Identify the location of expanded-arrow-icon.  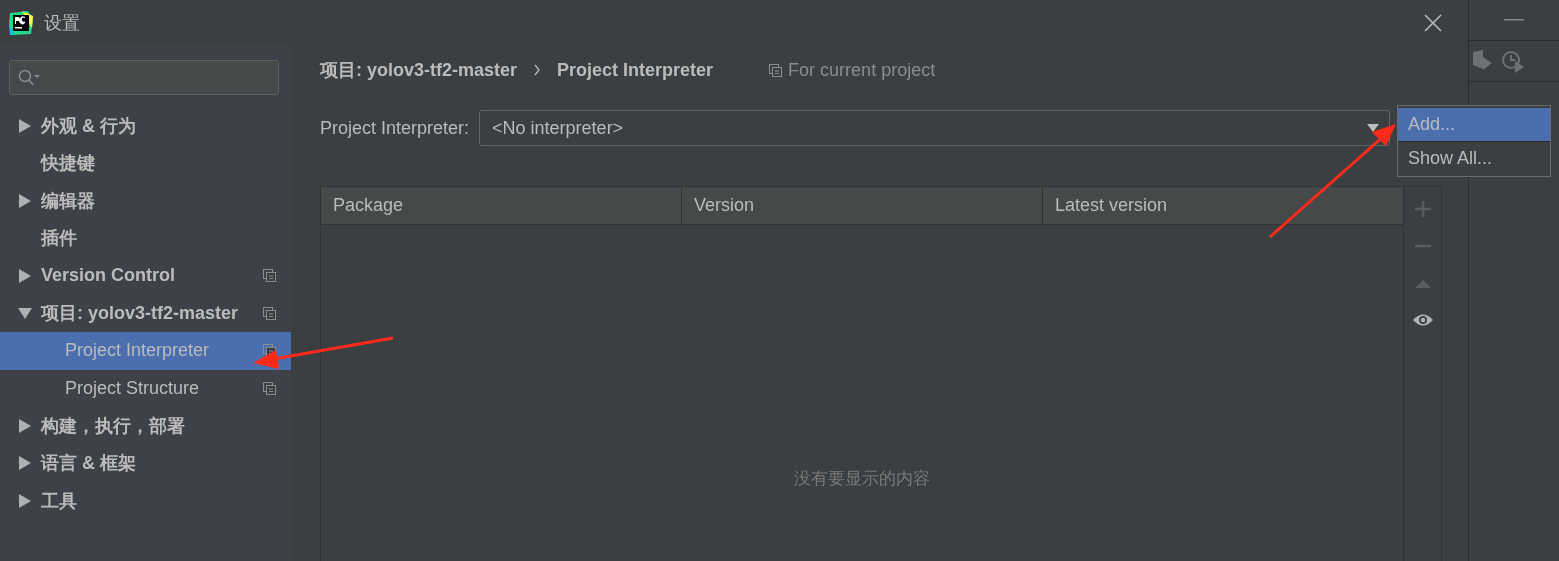
(25, 313).